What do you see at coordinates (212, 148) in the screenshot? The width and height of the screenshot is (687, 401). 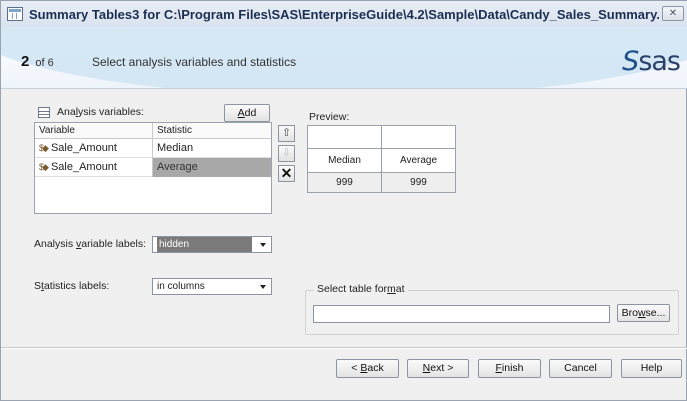 I see `statistic-cell: Median` at bounding box center [212, 148].